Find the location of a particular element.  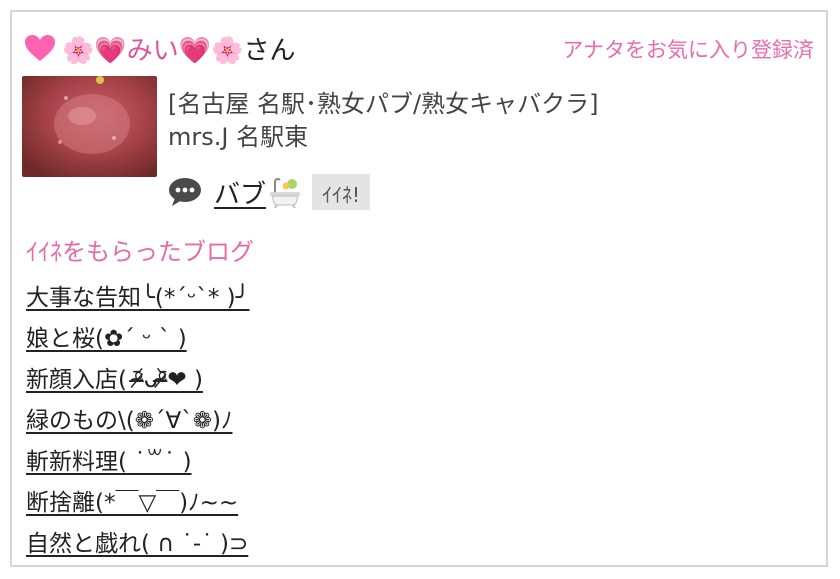

username-name: みい is located at coordinates (152, 51).